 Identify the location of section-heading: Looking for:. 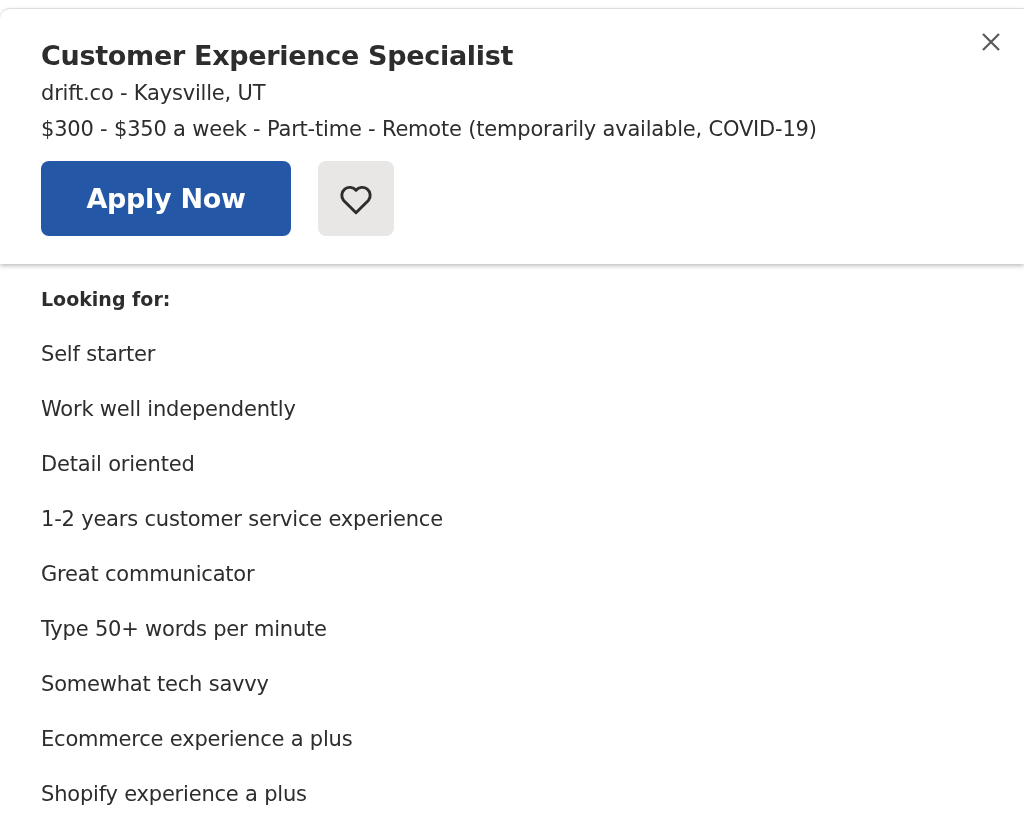
(106, 299).